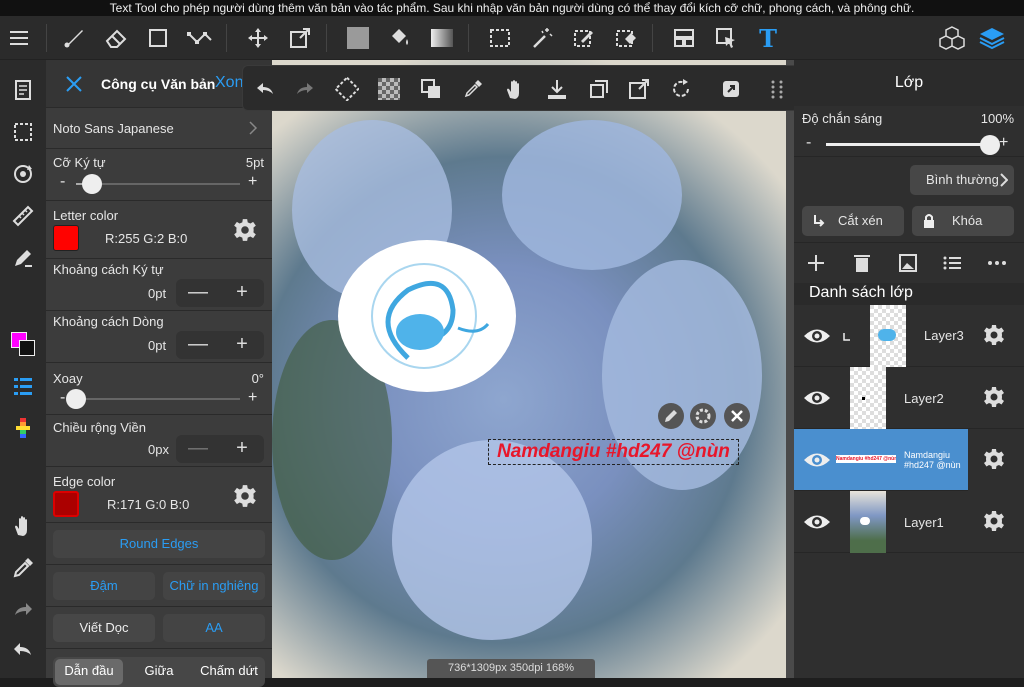  What do you see at coordinates (389, 89) in the screenshot?
I see `transparency-icon` at bounding box center [389, 89].